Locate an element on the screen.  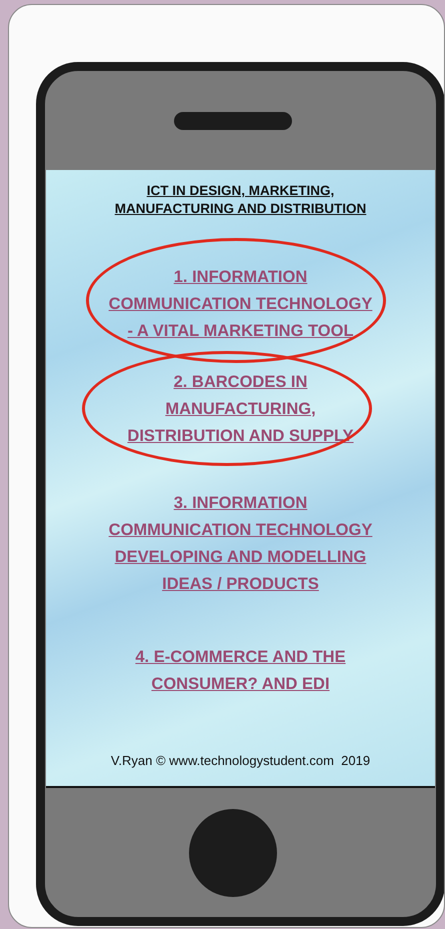
topic-link: 1. INFORMATION COMMUNICATION TECHNOLOGY - A VITAL MARKETING TOOL is located at coordinates (240, 304).